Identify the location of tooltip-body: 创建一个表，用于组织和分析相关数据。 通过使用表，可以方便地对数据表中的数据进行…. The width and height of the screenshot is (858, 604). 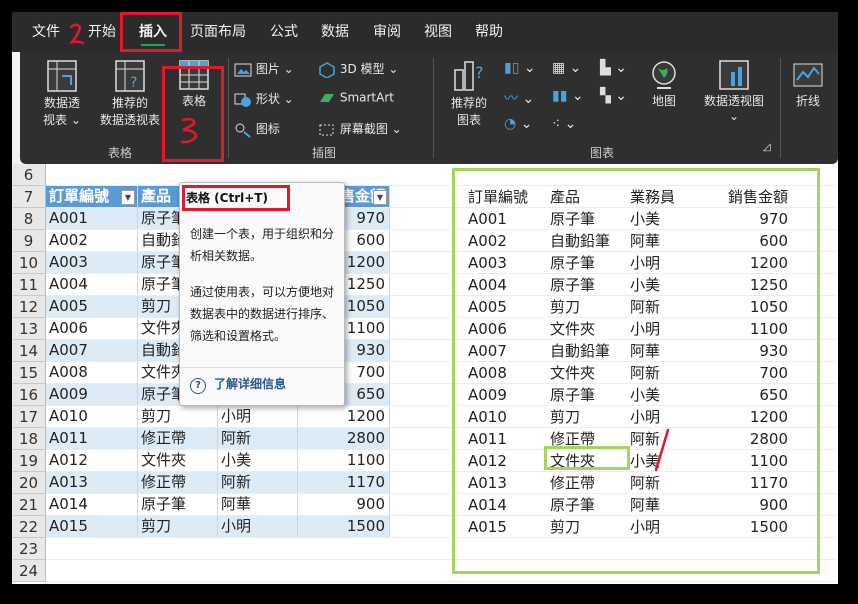
(264, 285).